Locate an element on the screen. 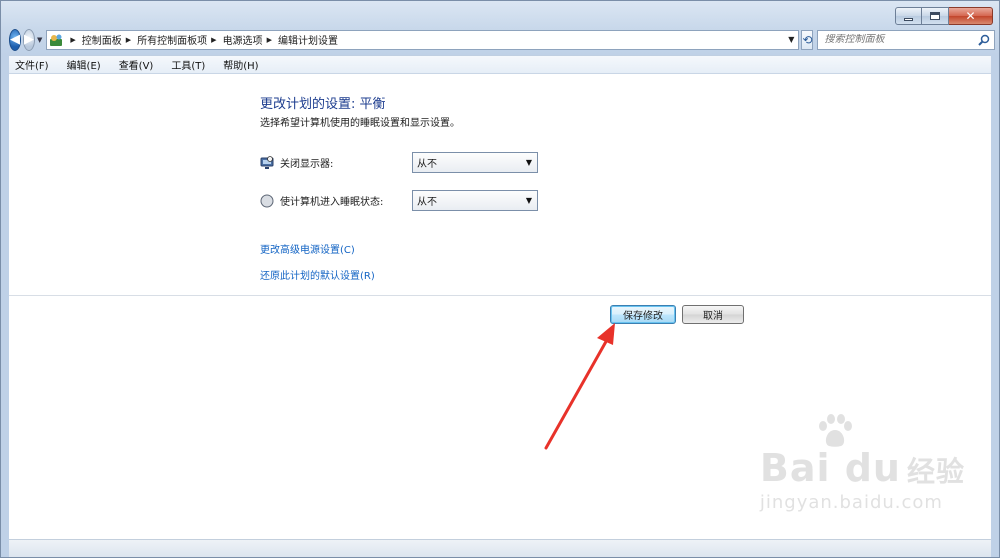 The height and width of the screenshot is (558, 1000). display-off-select: 从不 ▼ is located at coordinates (475, 162).